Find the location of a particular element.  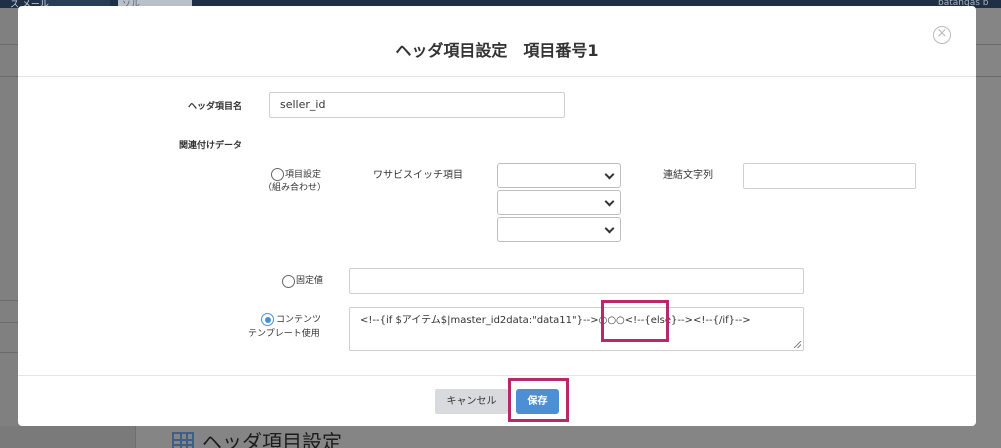

modal-title: ヘッダ項目設定 項目番号1 is located at coordinates (497, 50).